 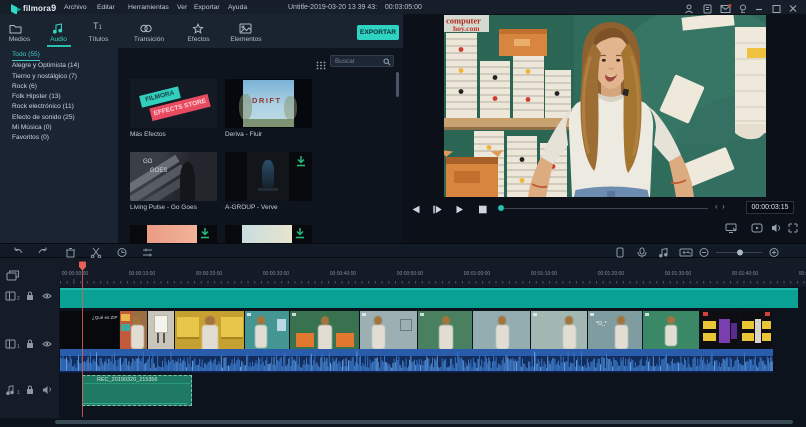 I want to click on svg-text: hoy.com, so click(x=466, y=28).